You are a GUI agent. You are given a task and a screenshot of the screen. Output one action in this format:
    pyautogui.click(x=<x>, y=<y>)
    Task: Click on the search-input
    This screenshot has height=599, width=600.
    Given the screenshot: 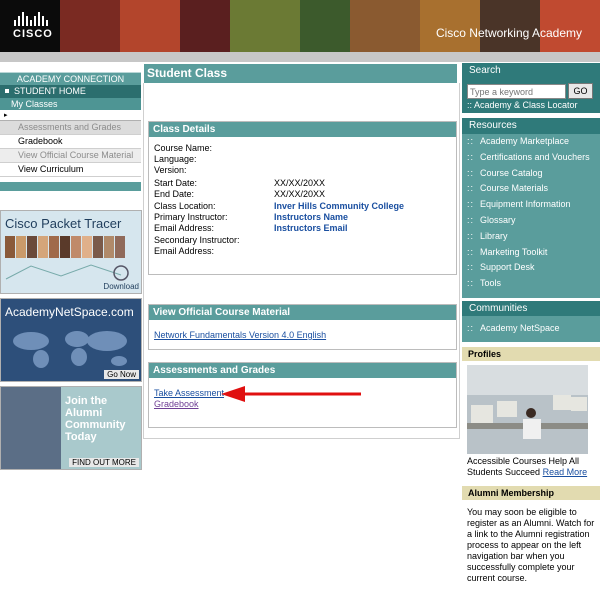 What is the action you would take?
    pyautogui.click(x=516, y=91)
    